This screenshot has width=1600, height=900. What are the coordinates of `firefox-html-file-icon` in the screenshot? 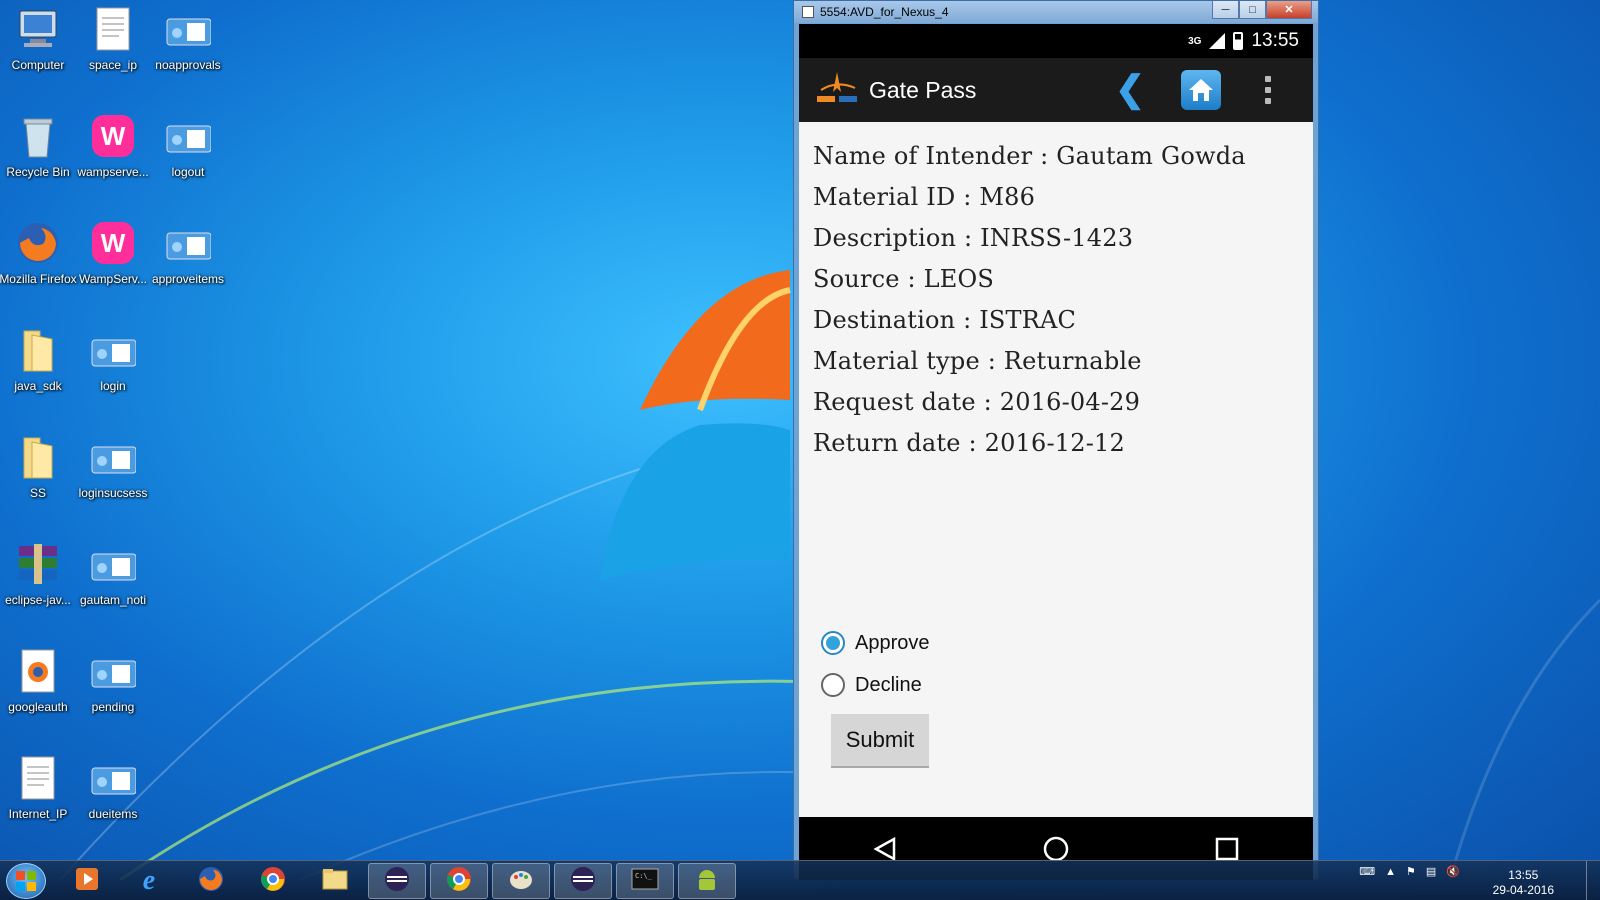 It's located at (38, 671).